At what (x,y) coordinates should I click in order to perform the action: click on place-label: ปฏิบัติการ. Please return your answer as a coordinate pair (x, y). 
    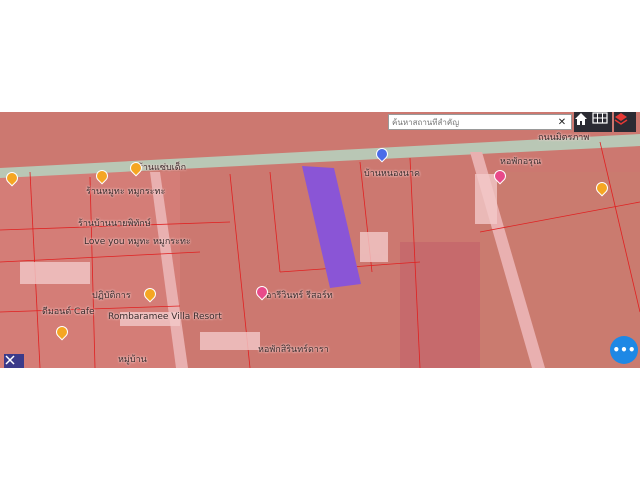
    Looking at the image, I should click on (111, 296).